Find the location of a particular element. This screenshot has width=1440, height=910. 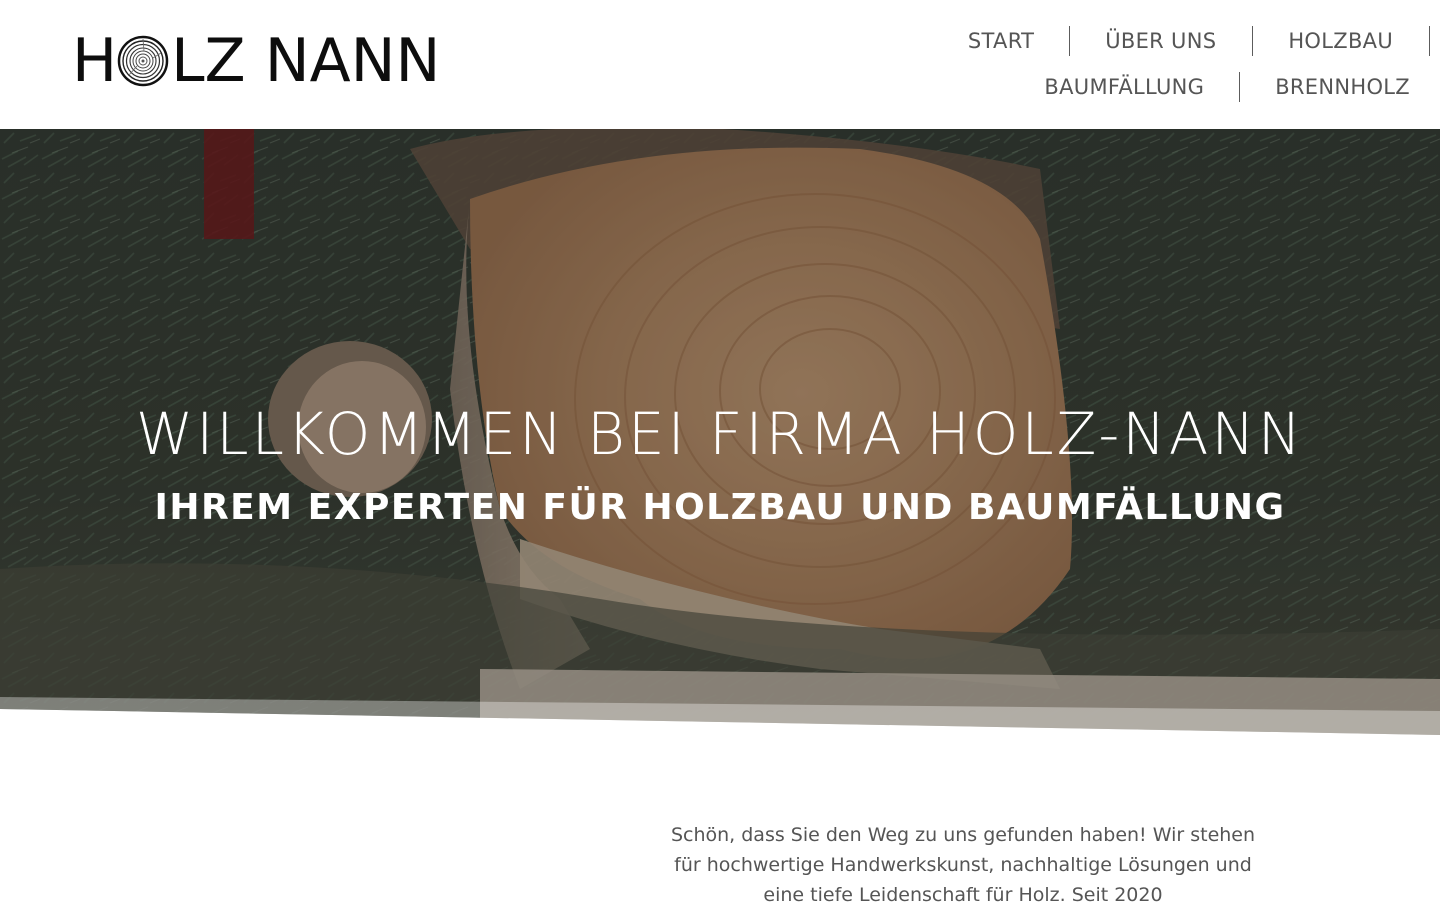

nav-item-holzbau: HOLZBAU is located at coordinates (1341, 41).